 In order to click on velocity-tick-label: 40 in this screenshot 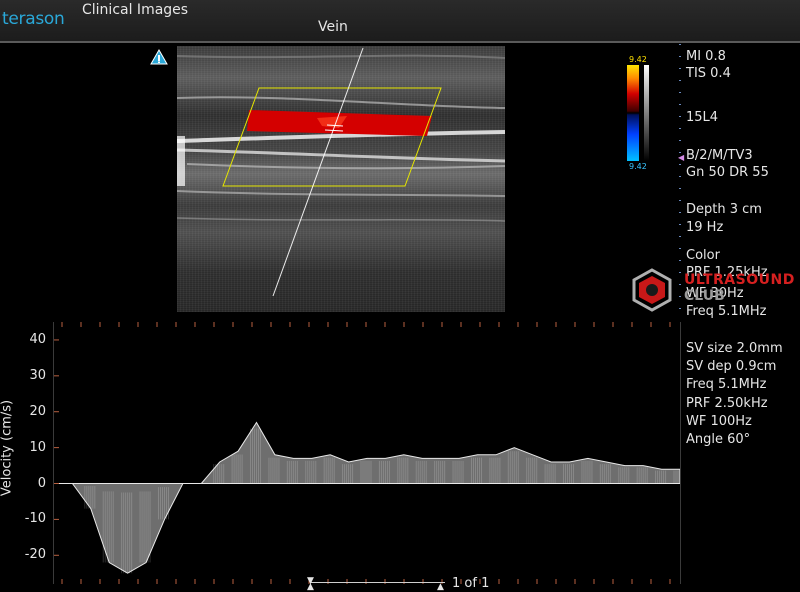, I will do `click(37, 339)`.